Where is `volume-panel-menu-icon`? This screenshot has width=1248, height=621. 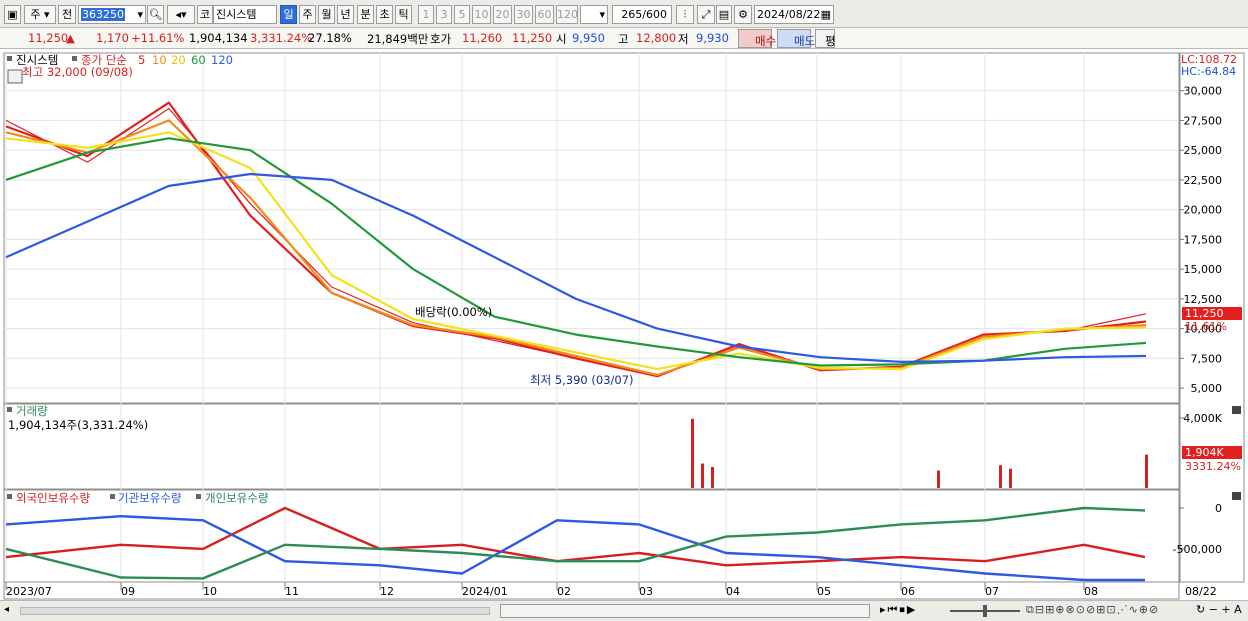 volume-panel-menu-icon is located at coordinates (9, 409).